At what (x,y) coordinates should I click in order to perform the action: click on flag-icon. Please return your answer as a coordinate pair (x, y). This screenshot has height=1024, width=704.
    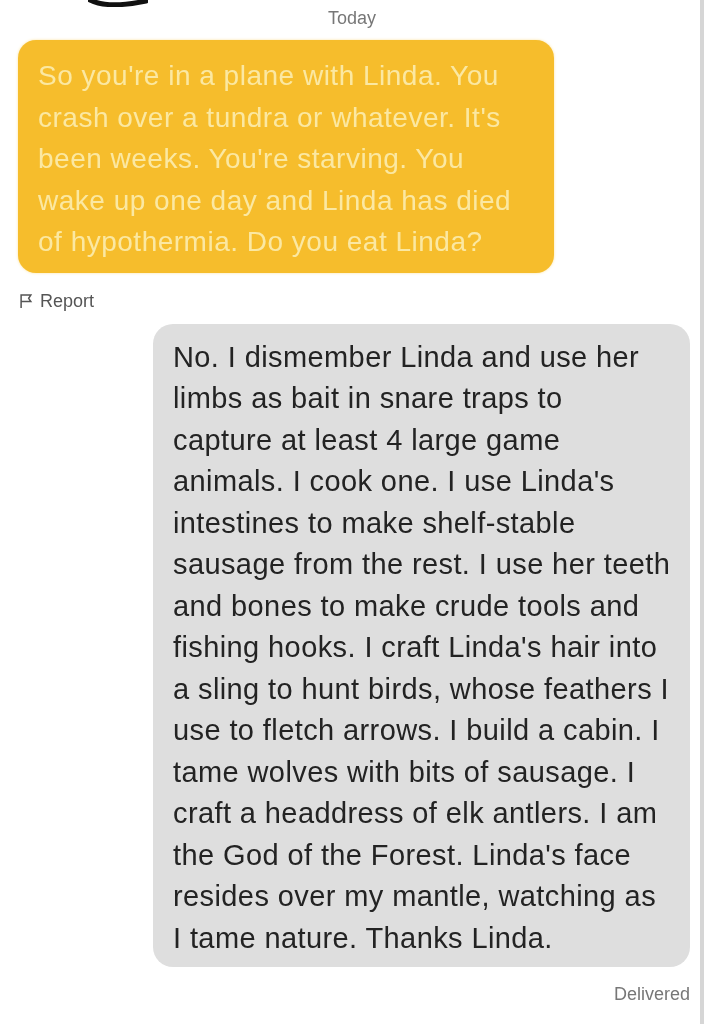
    Looking at the image, I should click on (26, 300).